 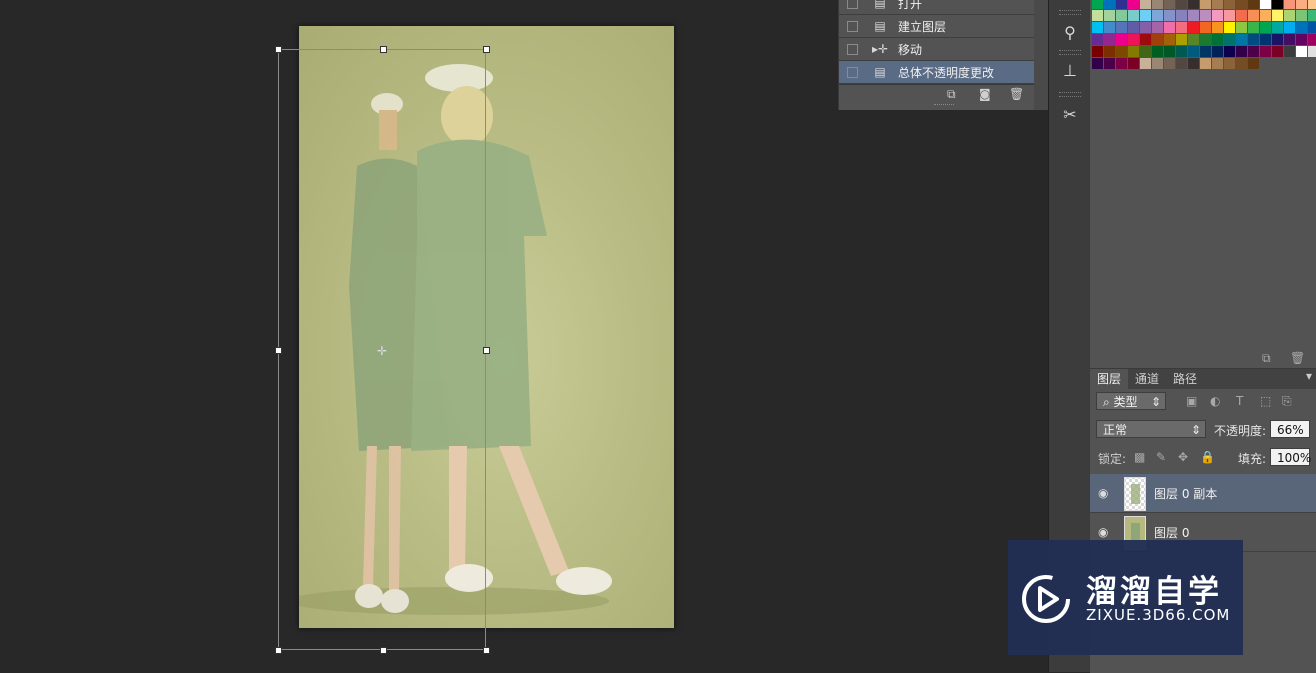 I want to click on opacity-input: 66%, so click(x=1290, y=429).